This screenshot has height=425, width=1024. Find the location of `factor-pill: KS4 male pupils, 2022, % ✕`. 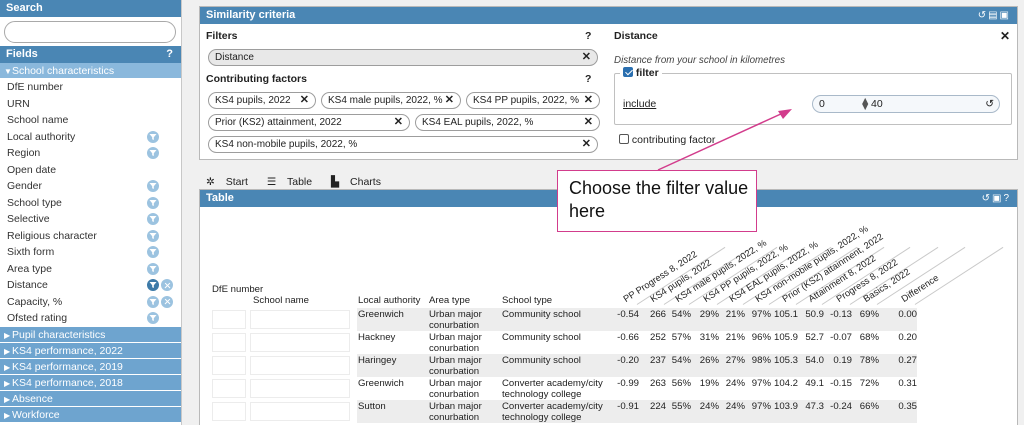

factor-pill: KS4 male pupils, 2022, % ✕ is located at coordinates (391, 100).